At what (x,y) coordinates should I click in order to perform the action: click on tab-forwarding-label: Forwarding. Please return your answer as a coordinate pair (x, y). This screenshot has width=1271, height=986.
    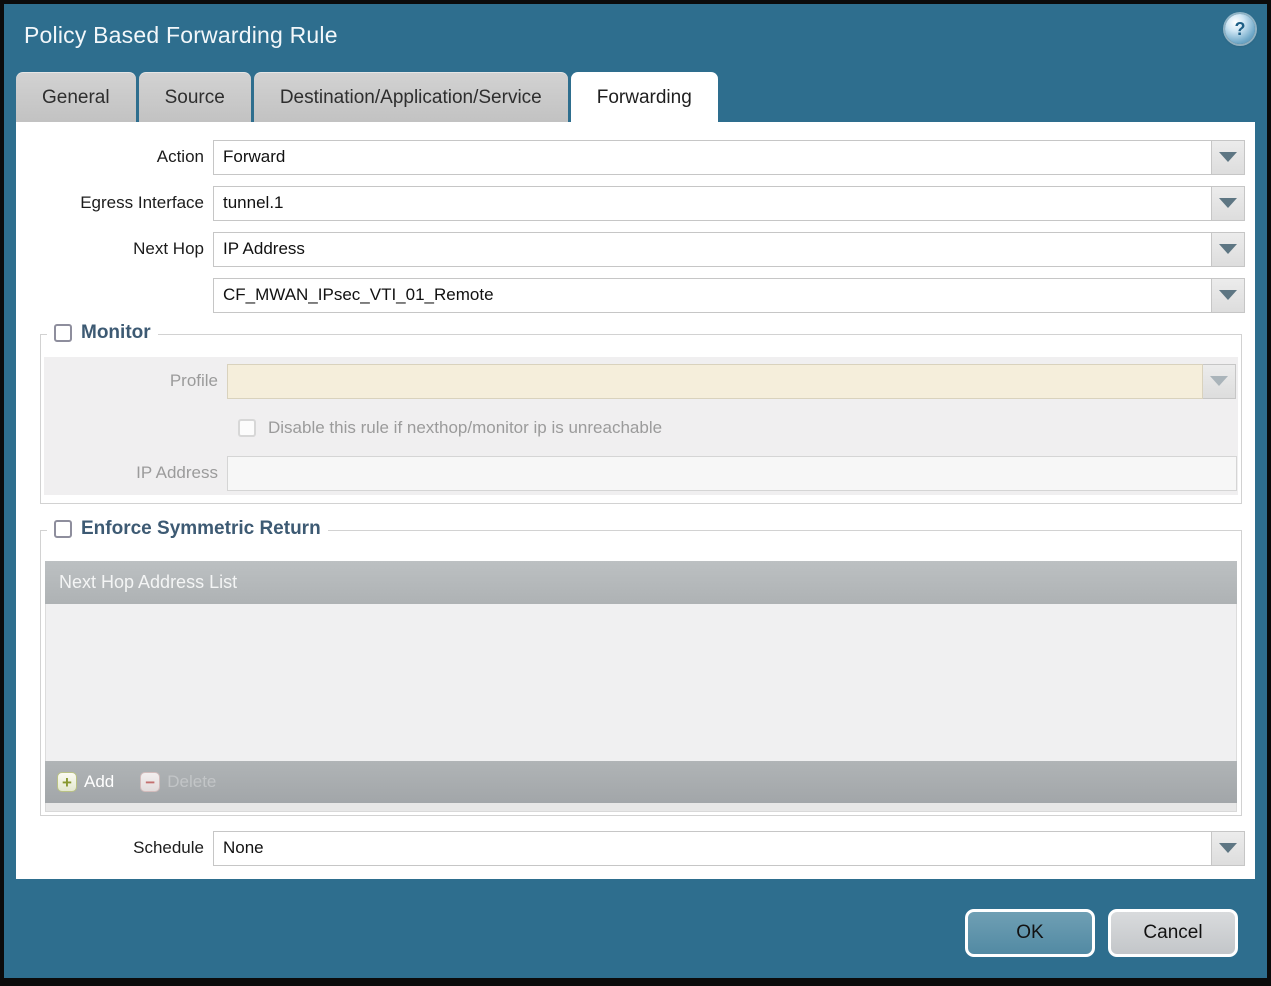
    Looking at the image, I should click on (644, 97).